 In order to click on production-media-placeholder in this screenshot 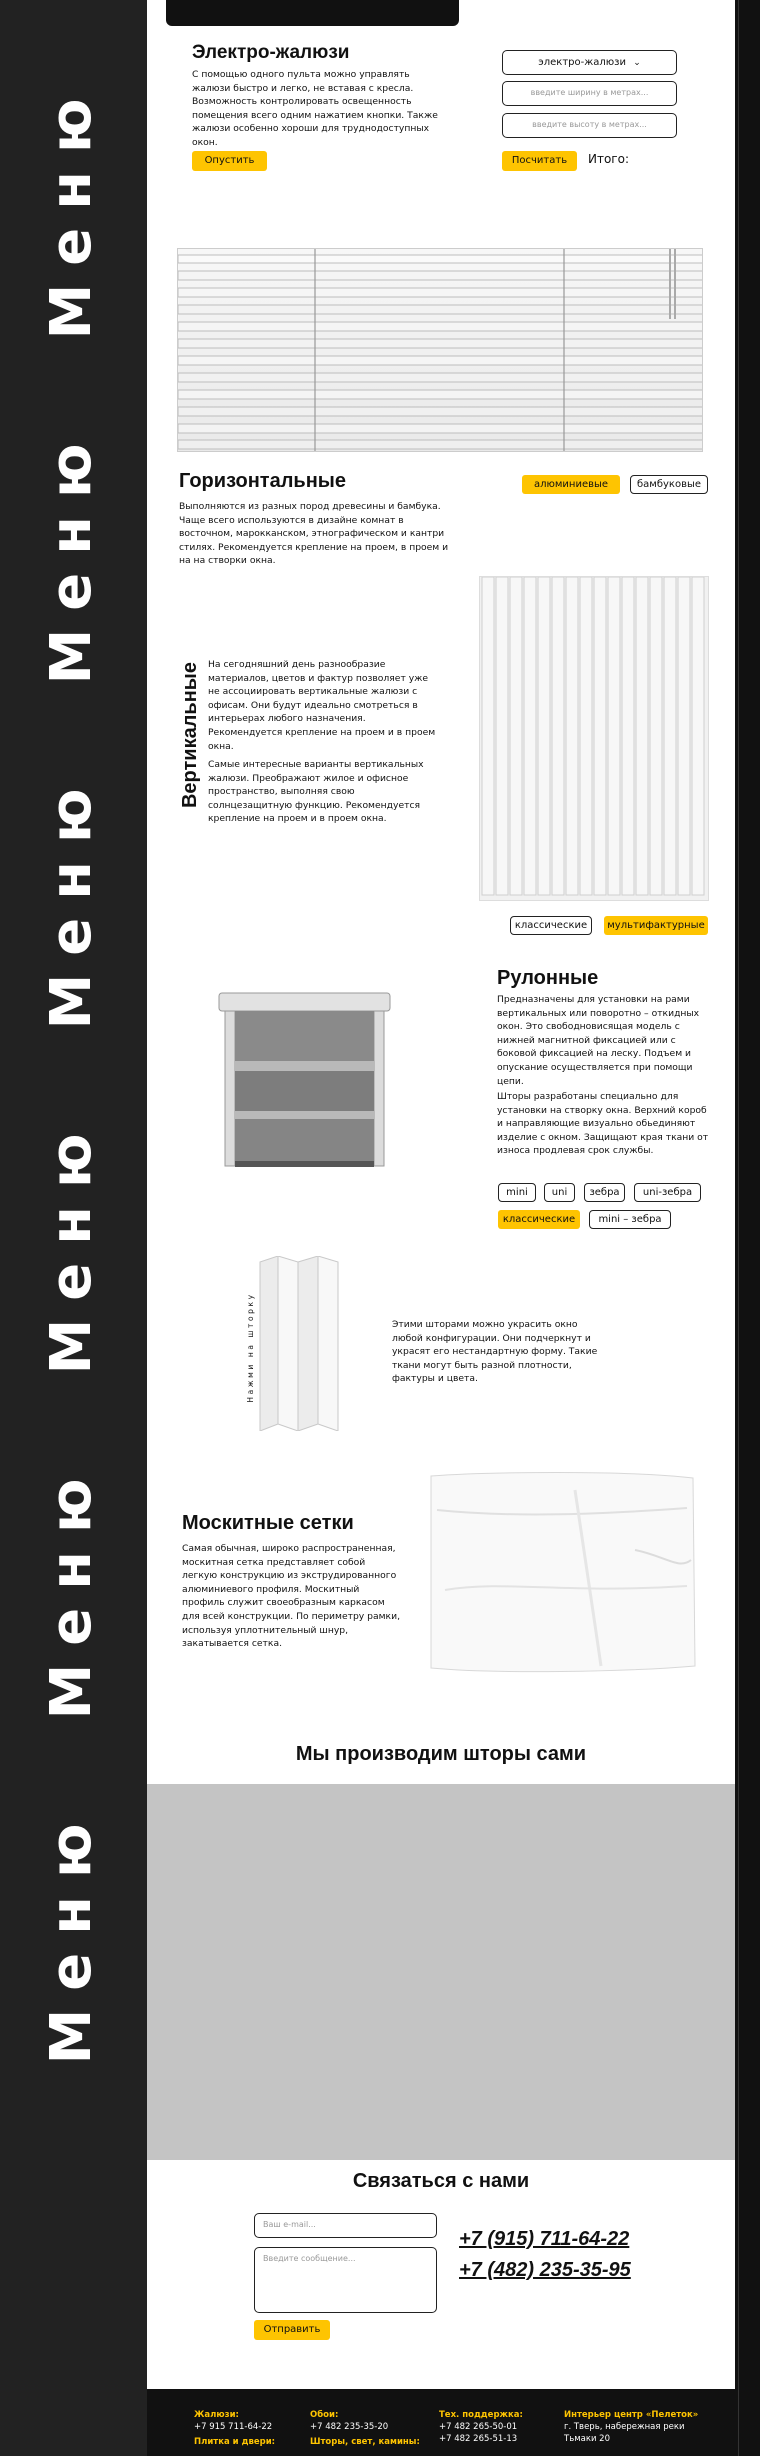, I will do `click(441, 1972)`.